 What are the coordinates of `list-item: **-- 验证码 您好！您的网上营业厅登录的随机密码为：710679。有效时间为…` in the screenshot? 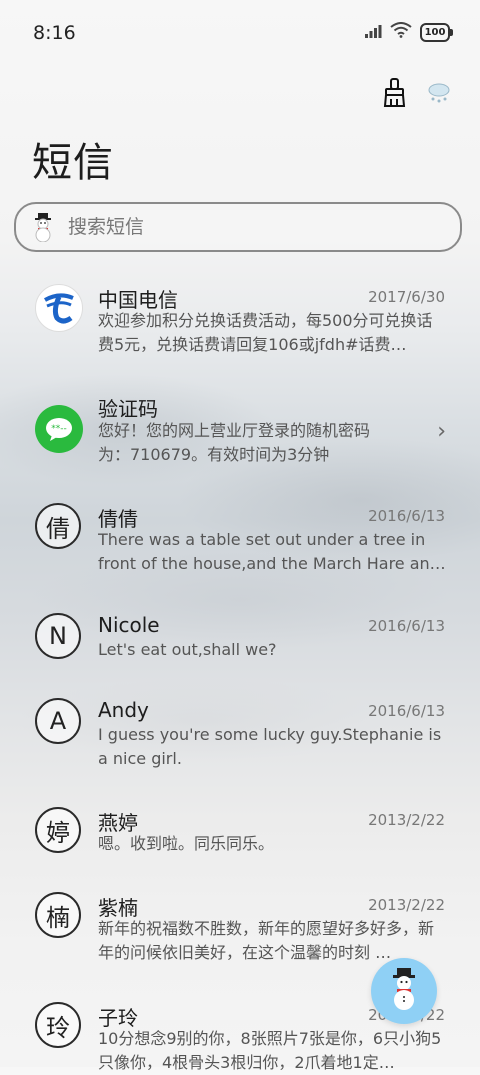 It's located at (240, 443).